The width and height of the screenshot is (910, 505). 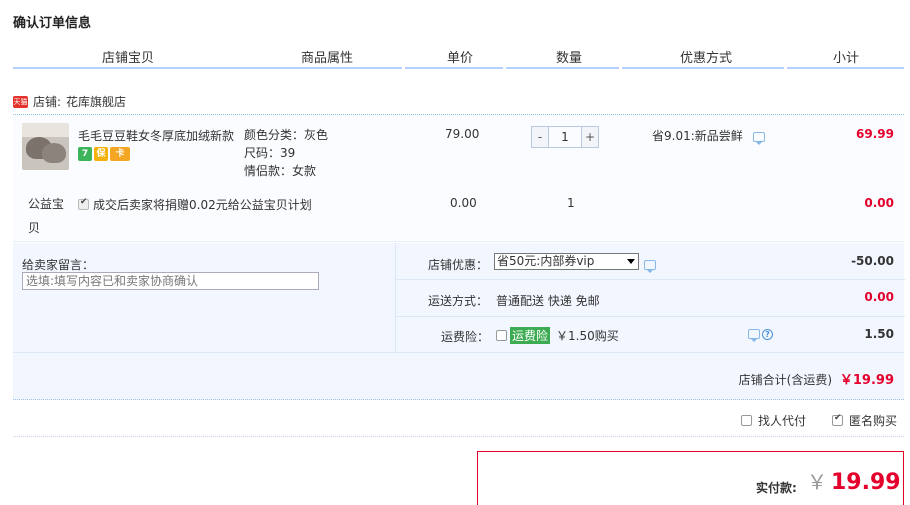 I want to click on insurance-tag: 运费险, so click(x=530, y=335).